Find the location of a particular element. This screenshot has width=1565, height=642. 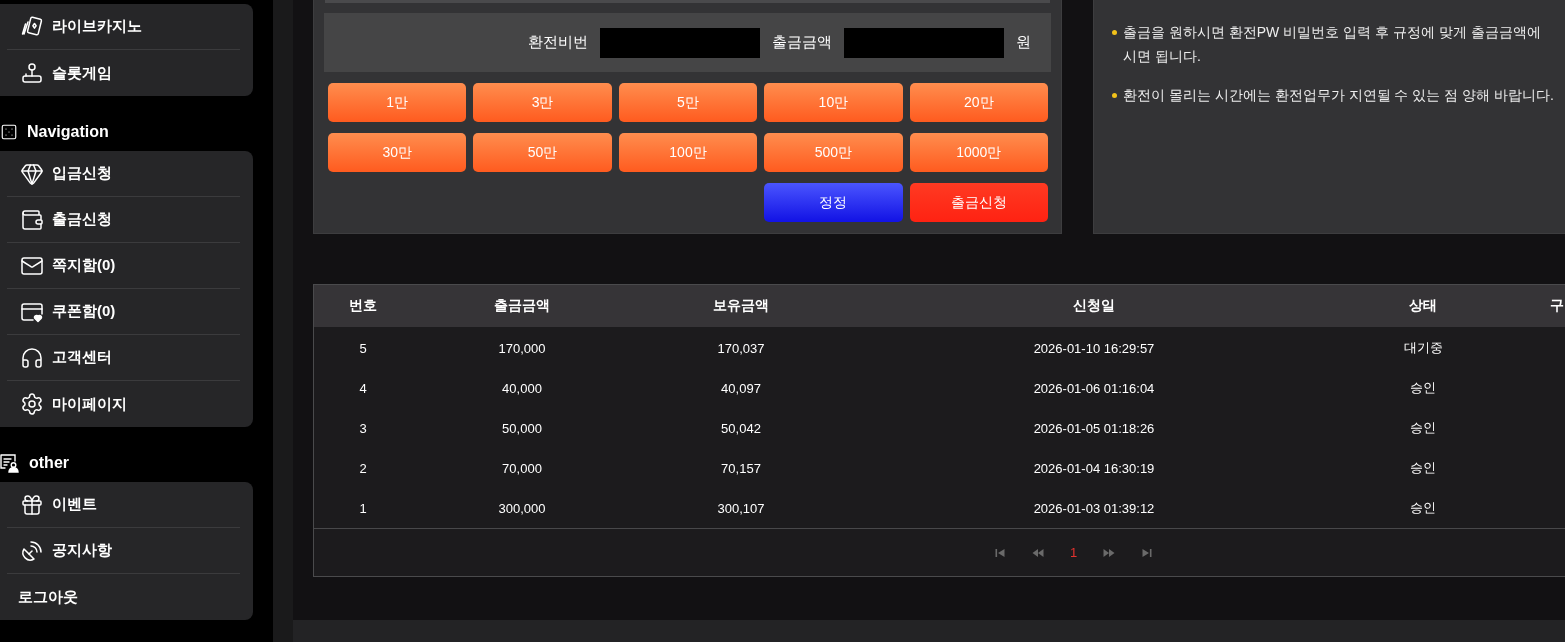

previous-page-icon is located at coordinates (1038, 552).